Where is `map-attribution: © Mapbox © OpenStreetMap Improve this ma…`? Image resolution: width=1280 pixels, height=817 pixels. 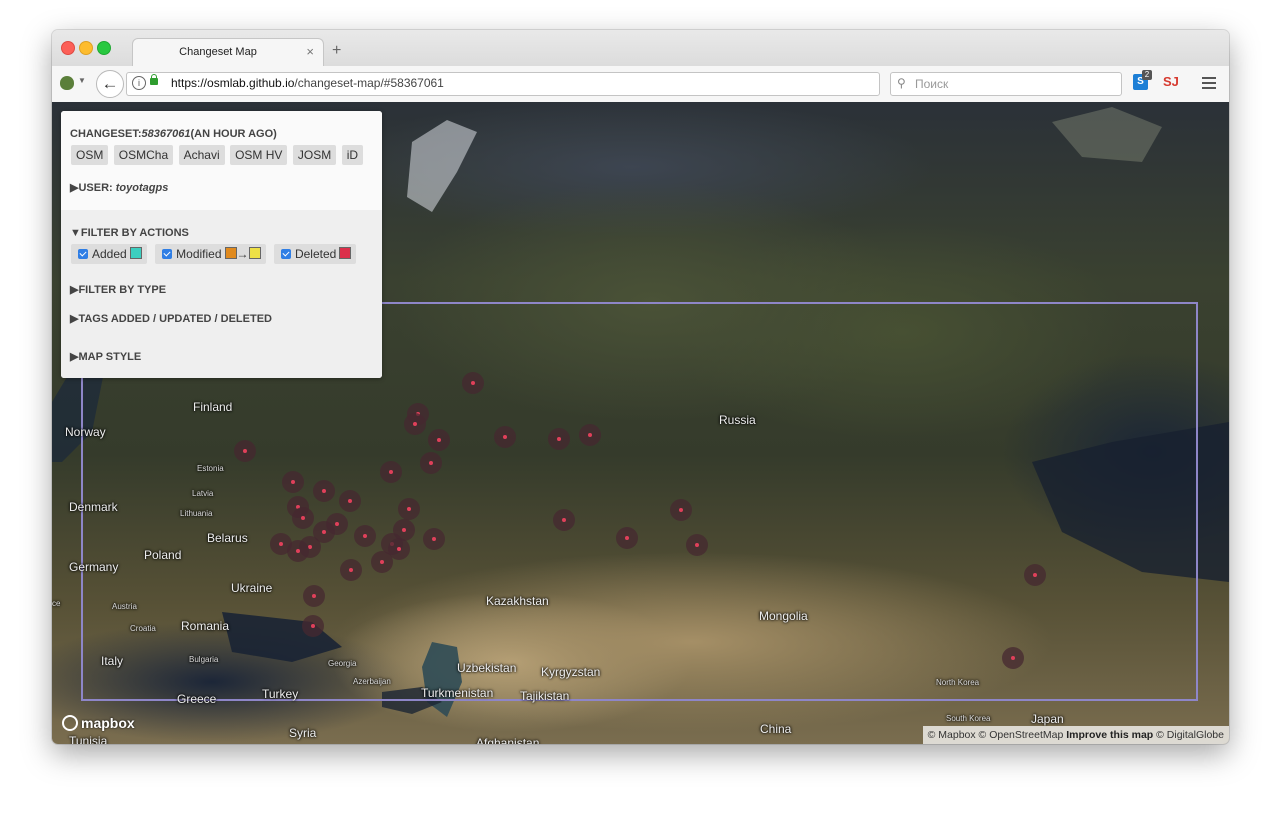
map-attribution: © Mapbox © OpenStreetMap Improve this ma… is located at coordinates (1075, 735).